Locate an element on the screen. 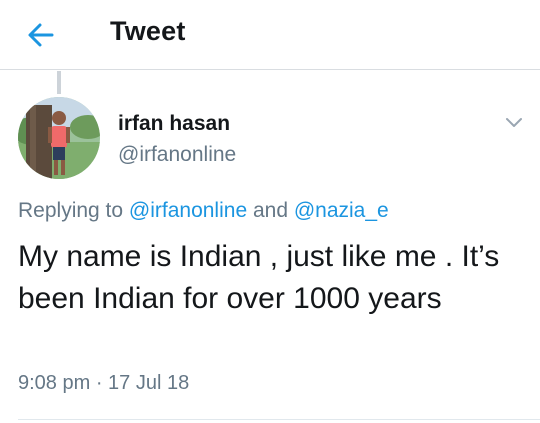 This screenshot has height=423, width=540. tweet-menu-button is located at coordinates (514, 122).